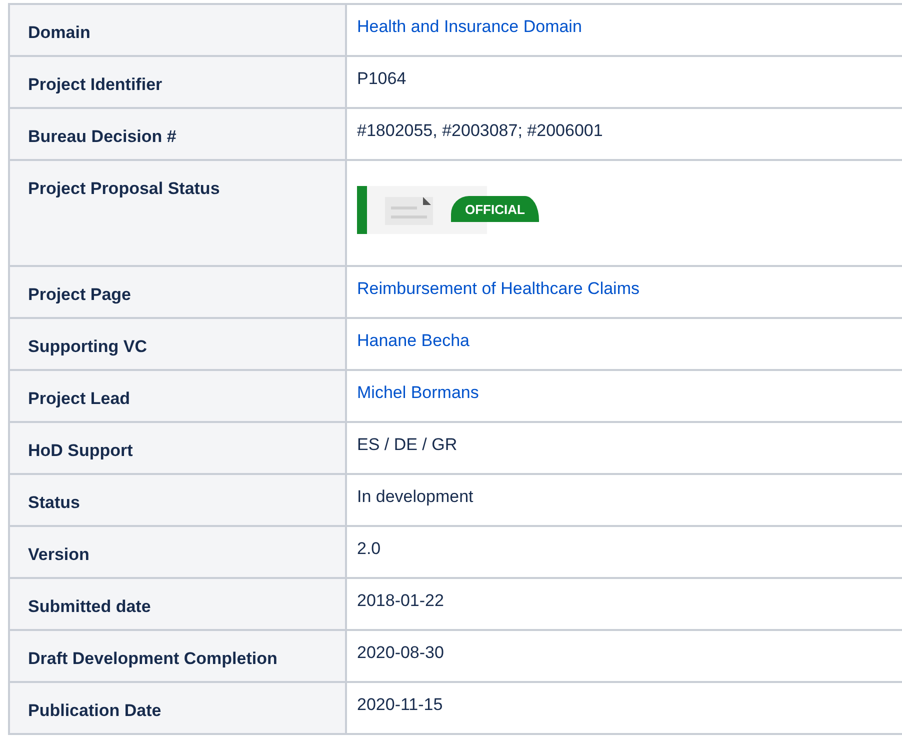  What do you see at coordinates (177, 448) in the screenshot?
I see `row-label: HoD Support` at bounding box center [177, 448].